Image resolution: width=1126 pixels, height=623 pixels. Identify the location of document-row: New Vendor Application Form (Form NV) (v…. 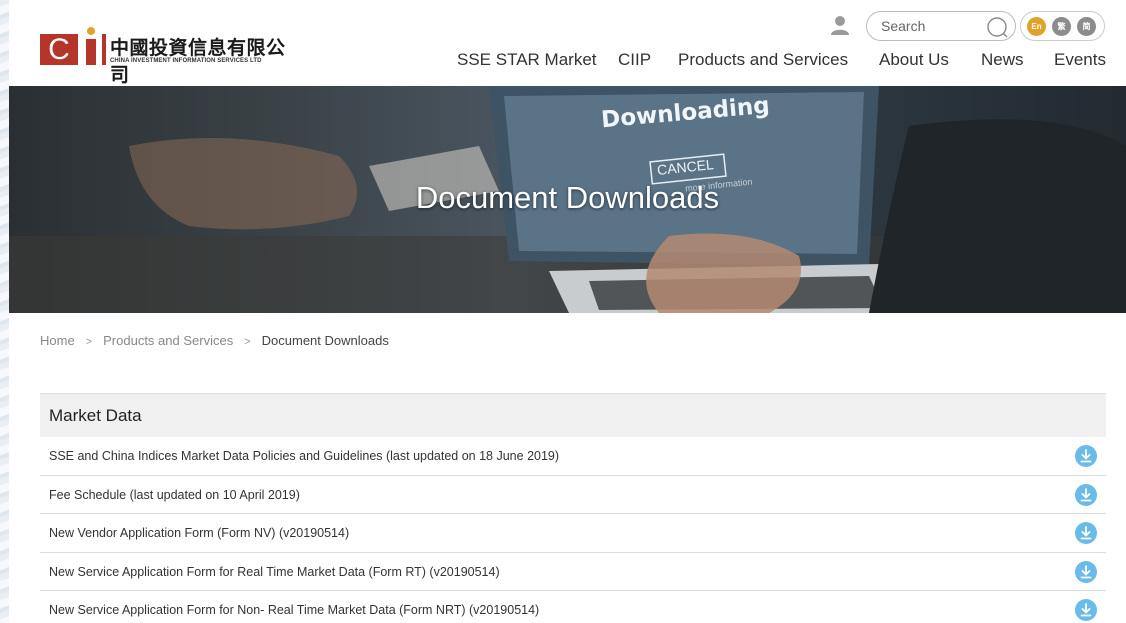
(573, 533).